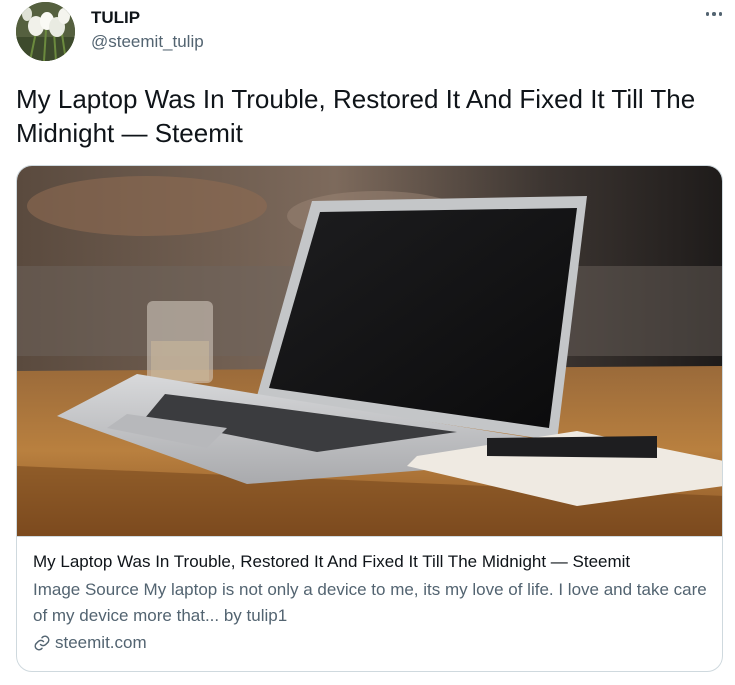  Describe the element at coordinates (370, 643) in the screenshot. I see `card-domain: steemit.com` at that location.